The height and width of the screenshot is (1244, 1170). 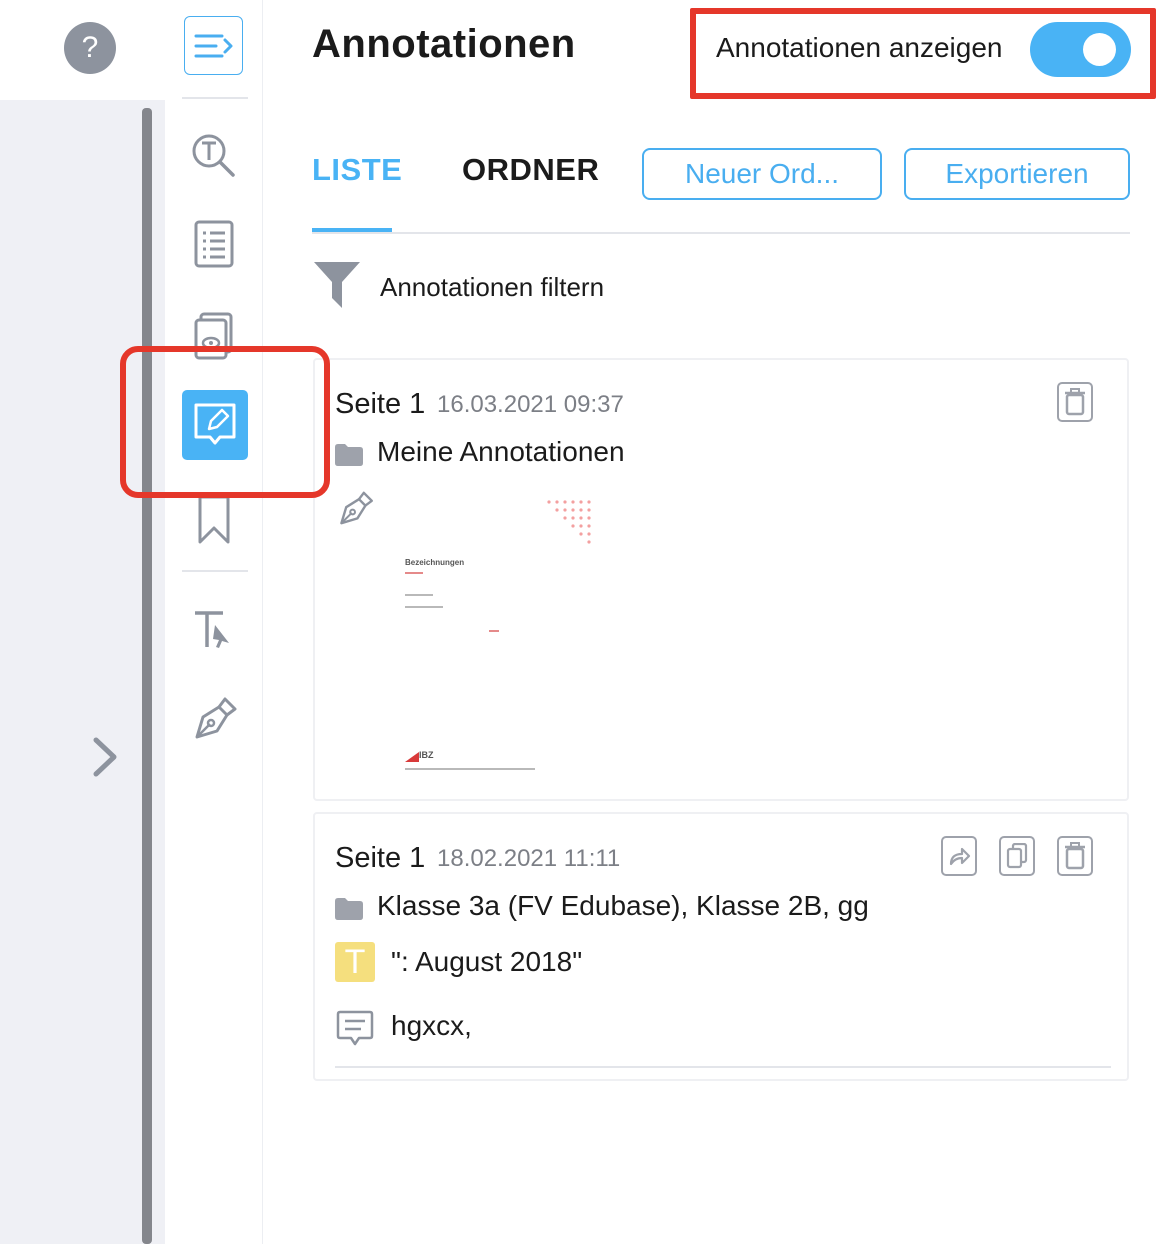 I want to click on bookmark-icon, so click(x=214, y=519).